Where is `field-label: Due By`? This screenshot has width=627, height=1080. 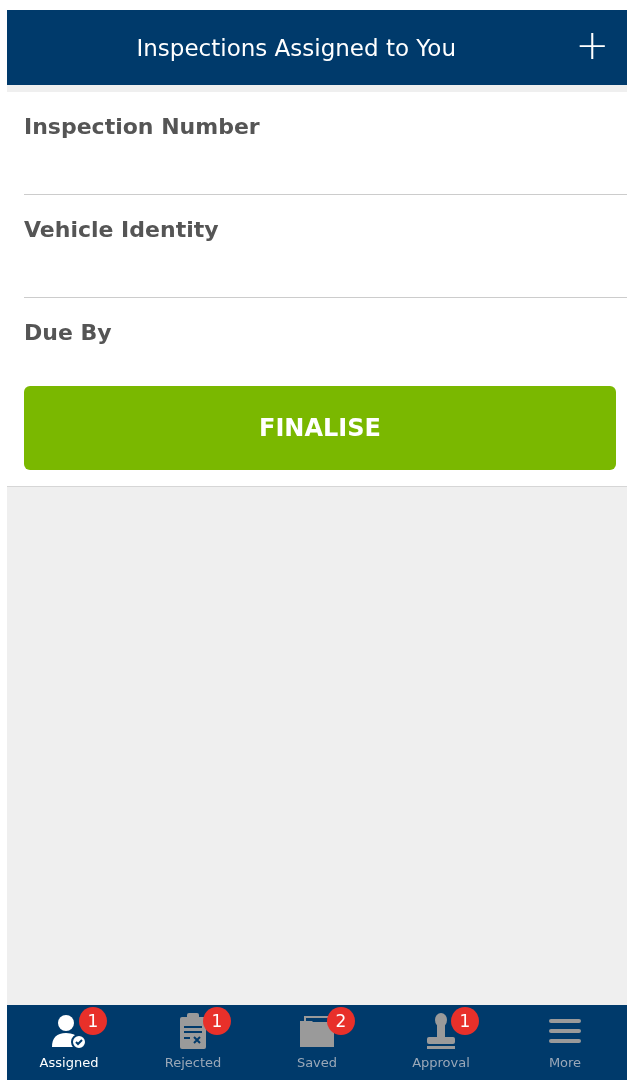 field-label: Due By is located at coordinates (68, 332).